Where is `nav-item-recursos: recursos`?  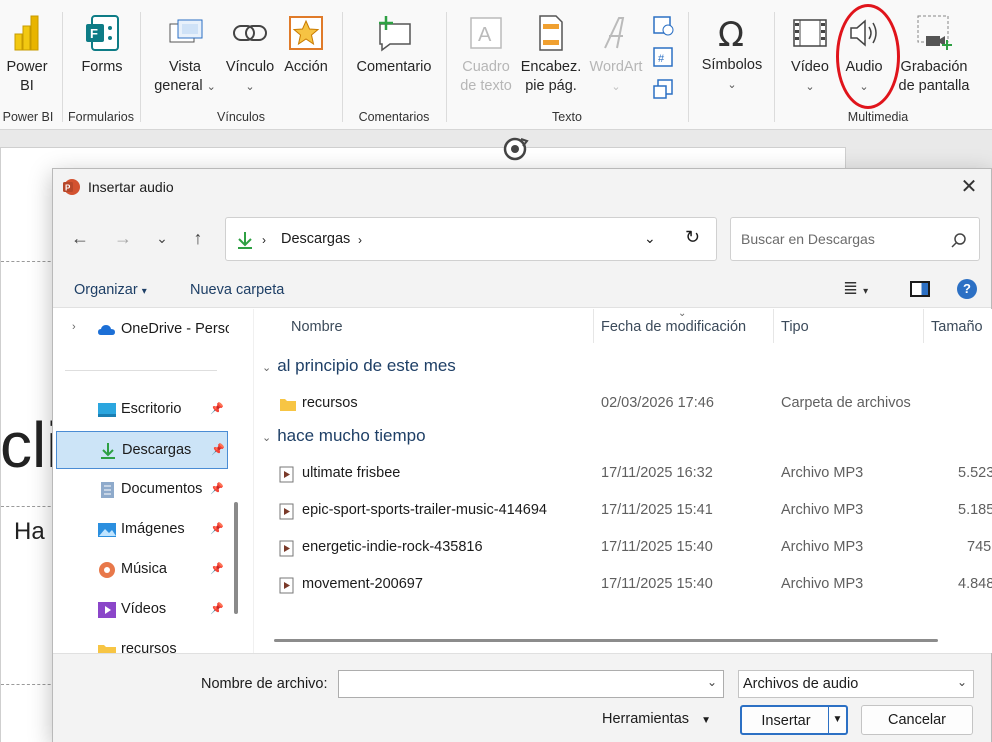
nav-item-recursos: recursos is located at coordinates (142, 642).